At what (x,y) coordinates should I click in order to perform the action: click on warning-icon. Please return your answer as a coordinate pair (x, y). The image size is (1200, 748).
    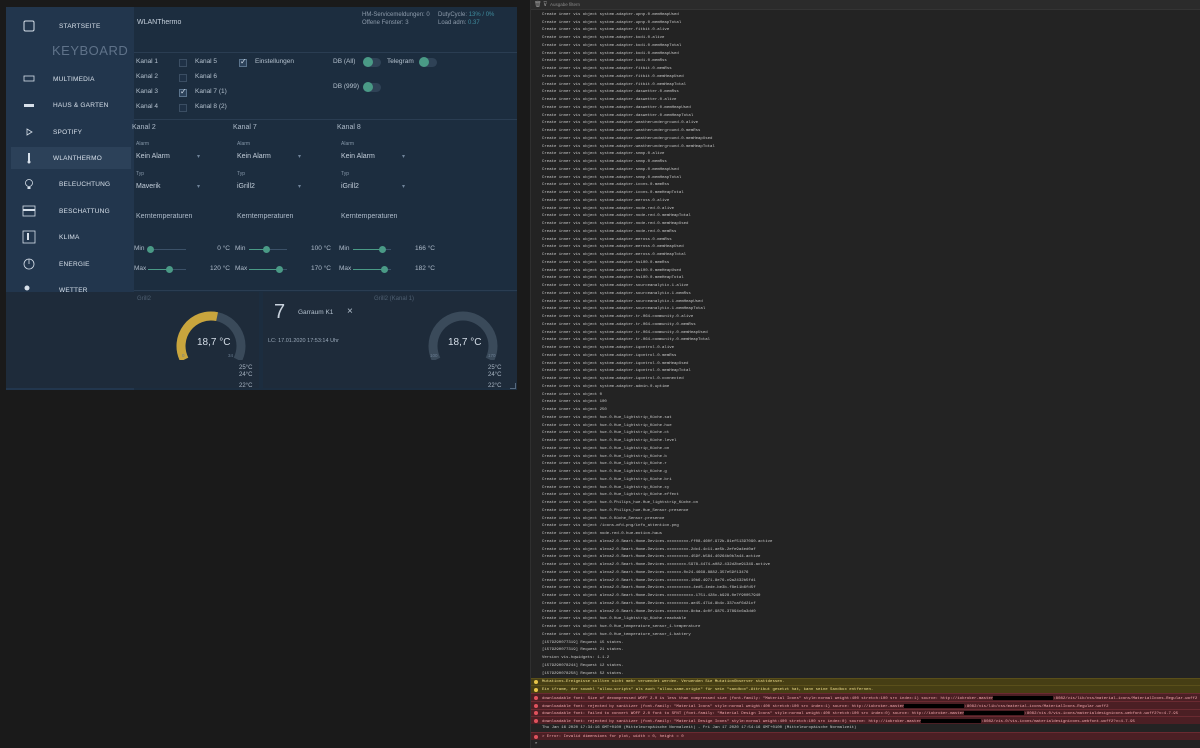
    Looking at the image, I should click on (536, 690).